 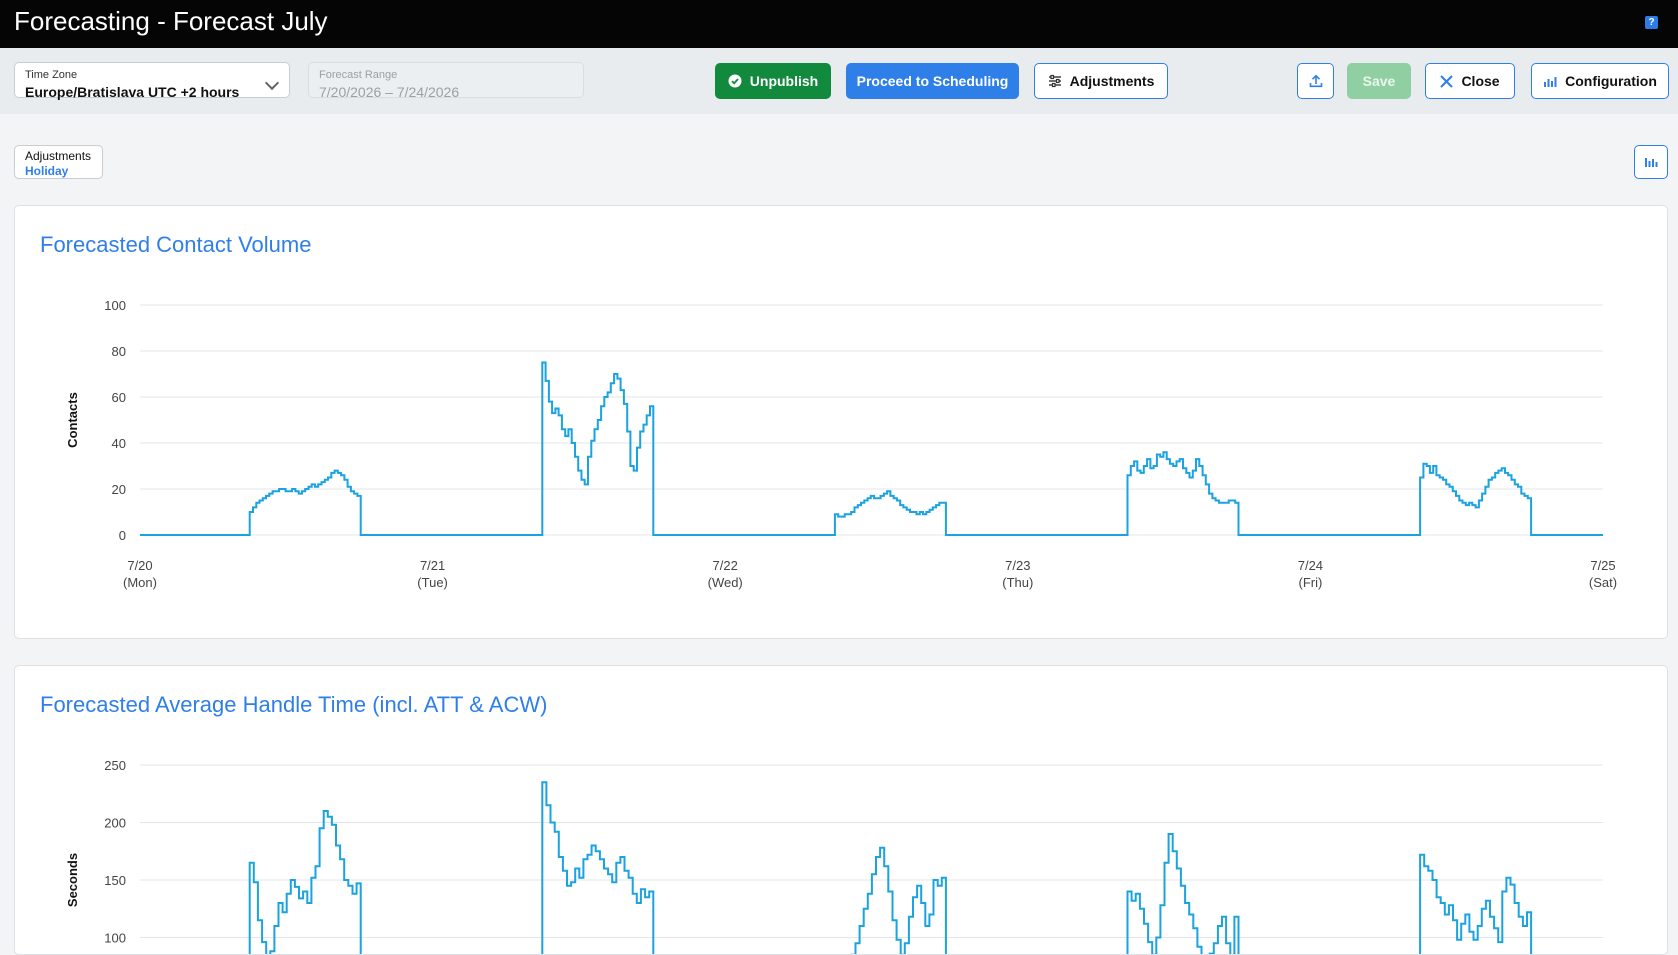 I want to click on proceed-to-scheduling-button: Proceed to Scheduling, so click(x=932, y=81).